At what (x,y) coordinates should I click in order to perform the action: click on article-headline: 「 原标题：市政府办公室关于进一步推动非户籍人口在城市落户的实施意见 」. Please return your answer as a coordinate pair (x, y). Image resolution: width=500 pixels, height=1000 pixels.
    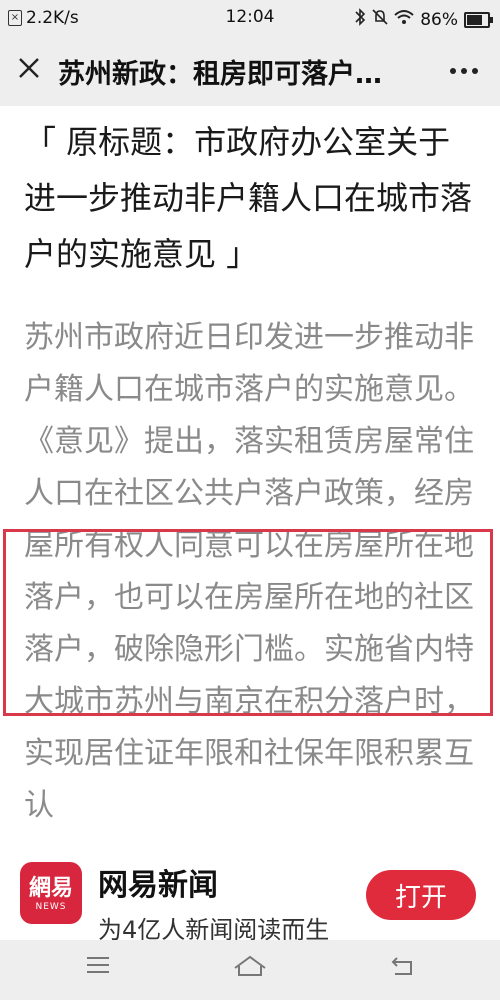
    Looking at the image, I should click on (248, 198).